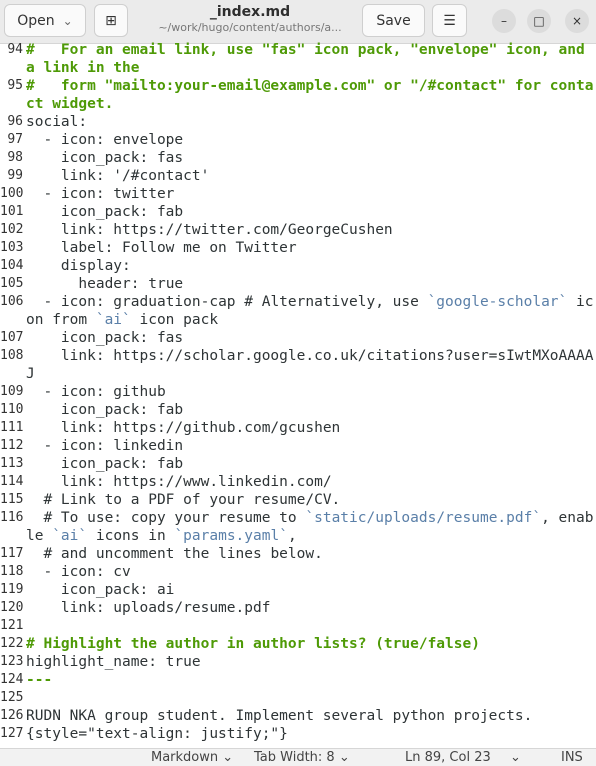  I want to click on language-selector: Markdown ⌄, so click(192, 757).